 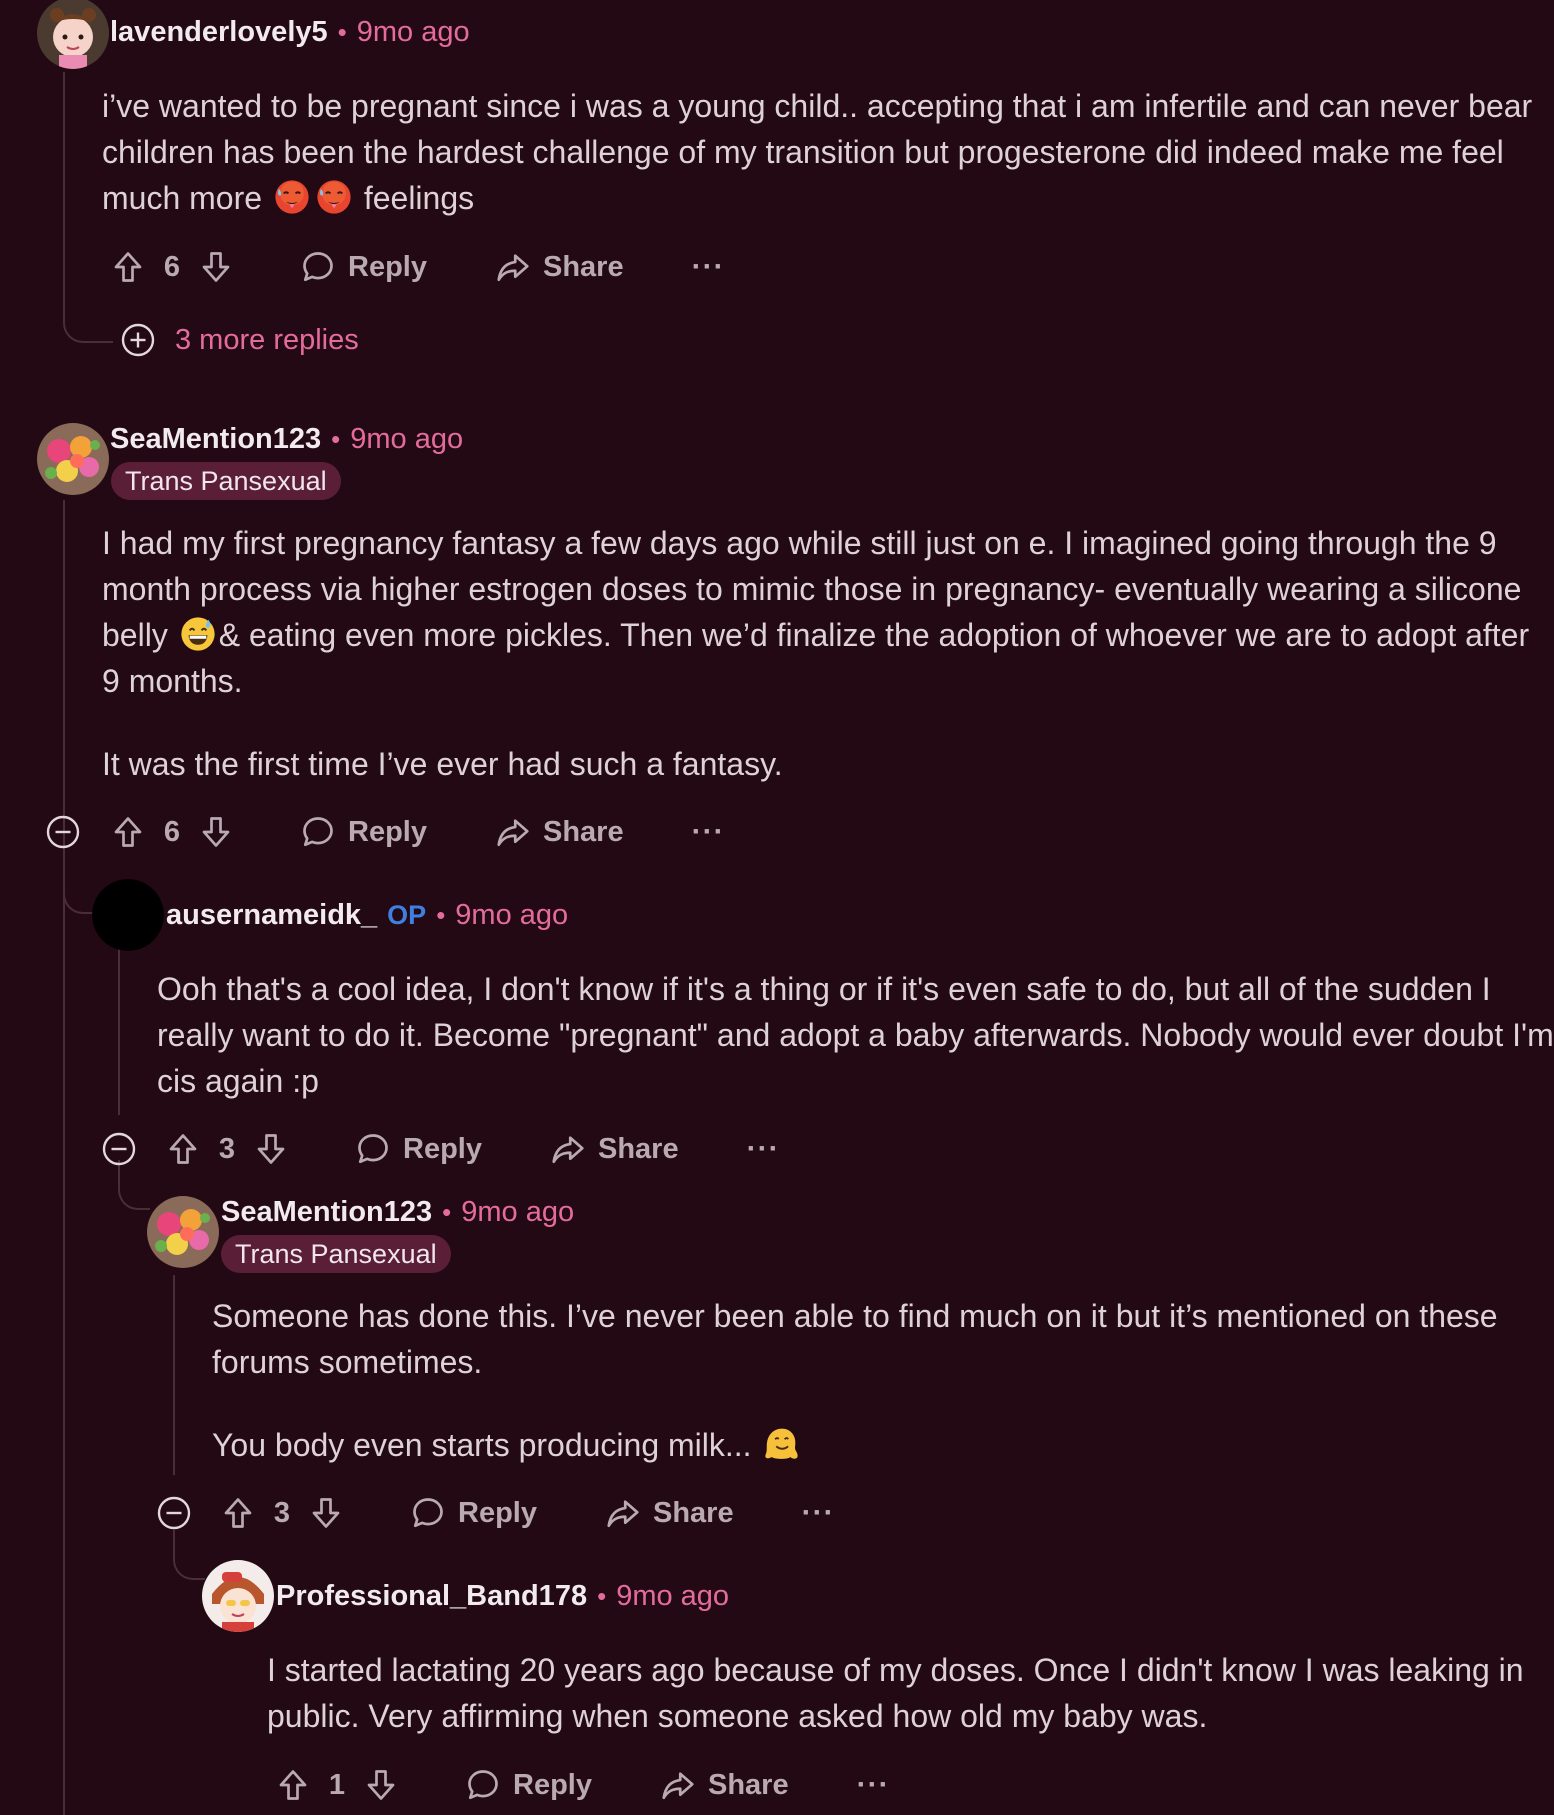 I want to click on expand-icon, so click(x=138, y=340).